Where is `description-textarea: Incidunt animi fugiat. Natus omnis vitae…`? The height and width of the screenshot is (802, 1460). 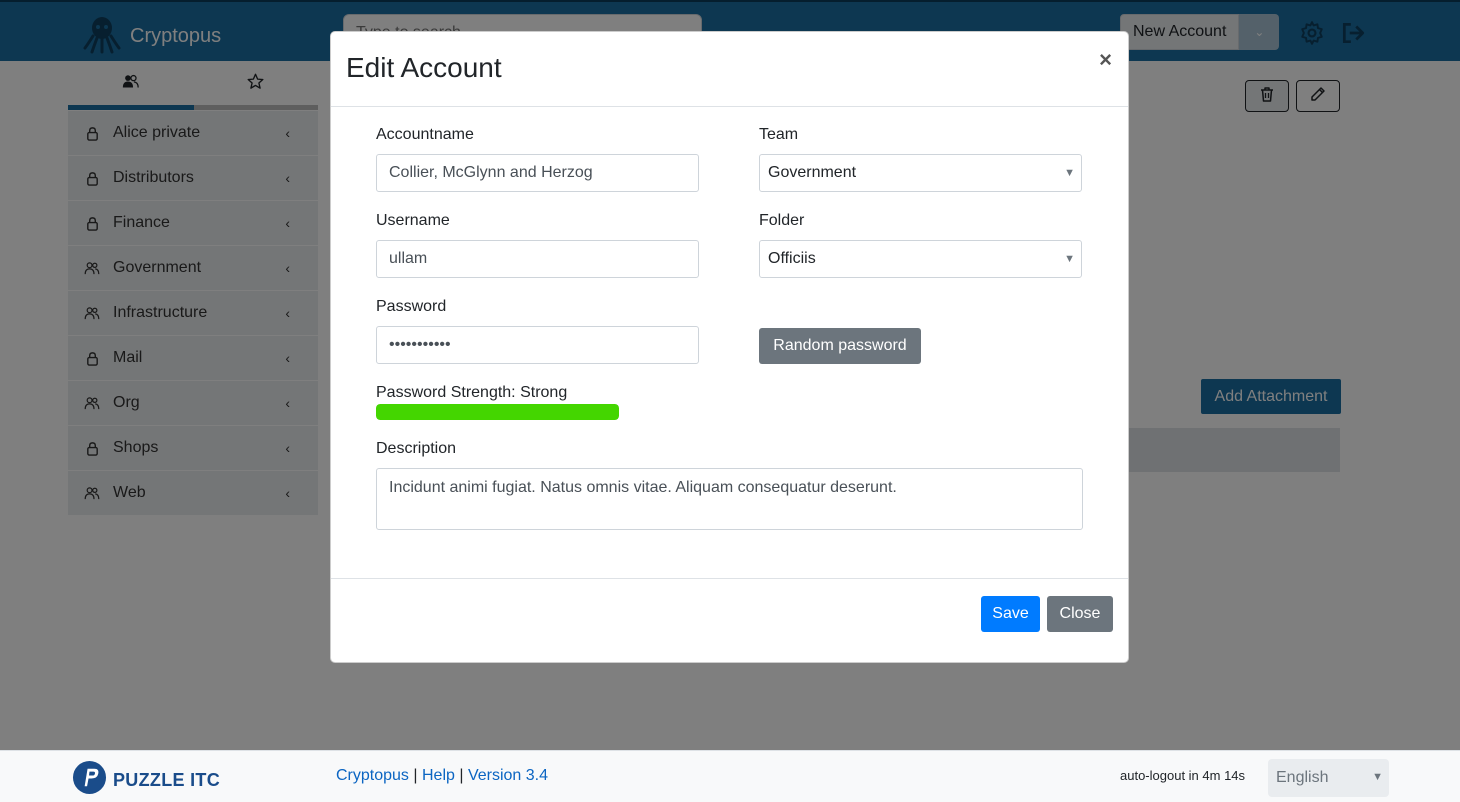 description-textarea: Incidunt animi fugiat. Natus omnis vitae… is located at coordinates (729, 499).